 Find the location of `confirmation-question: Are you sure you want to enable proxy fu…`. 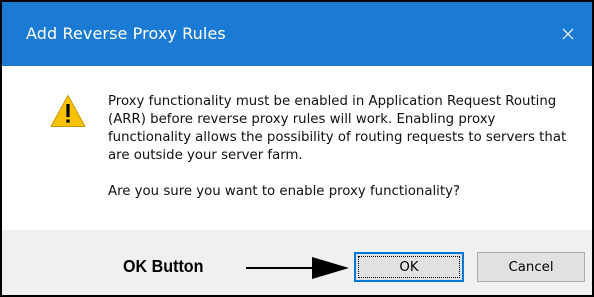

confirmation-question: Are you sure you want to enable proxy fu… is located at coordinates (284, 191).